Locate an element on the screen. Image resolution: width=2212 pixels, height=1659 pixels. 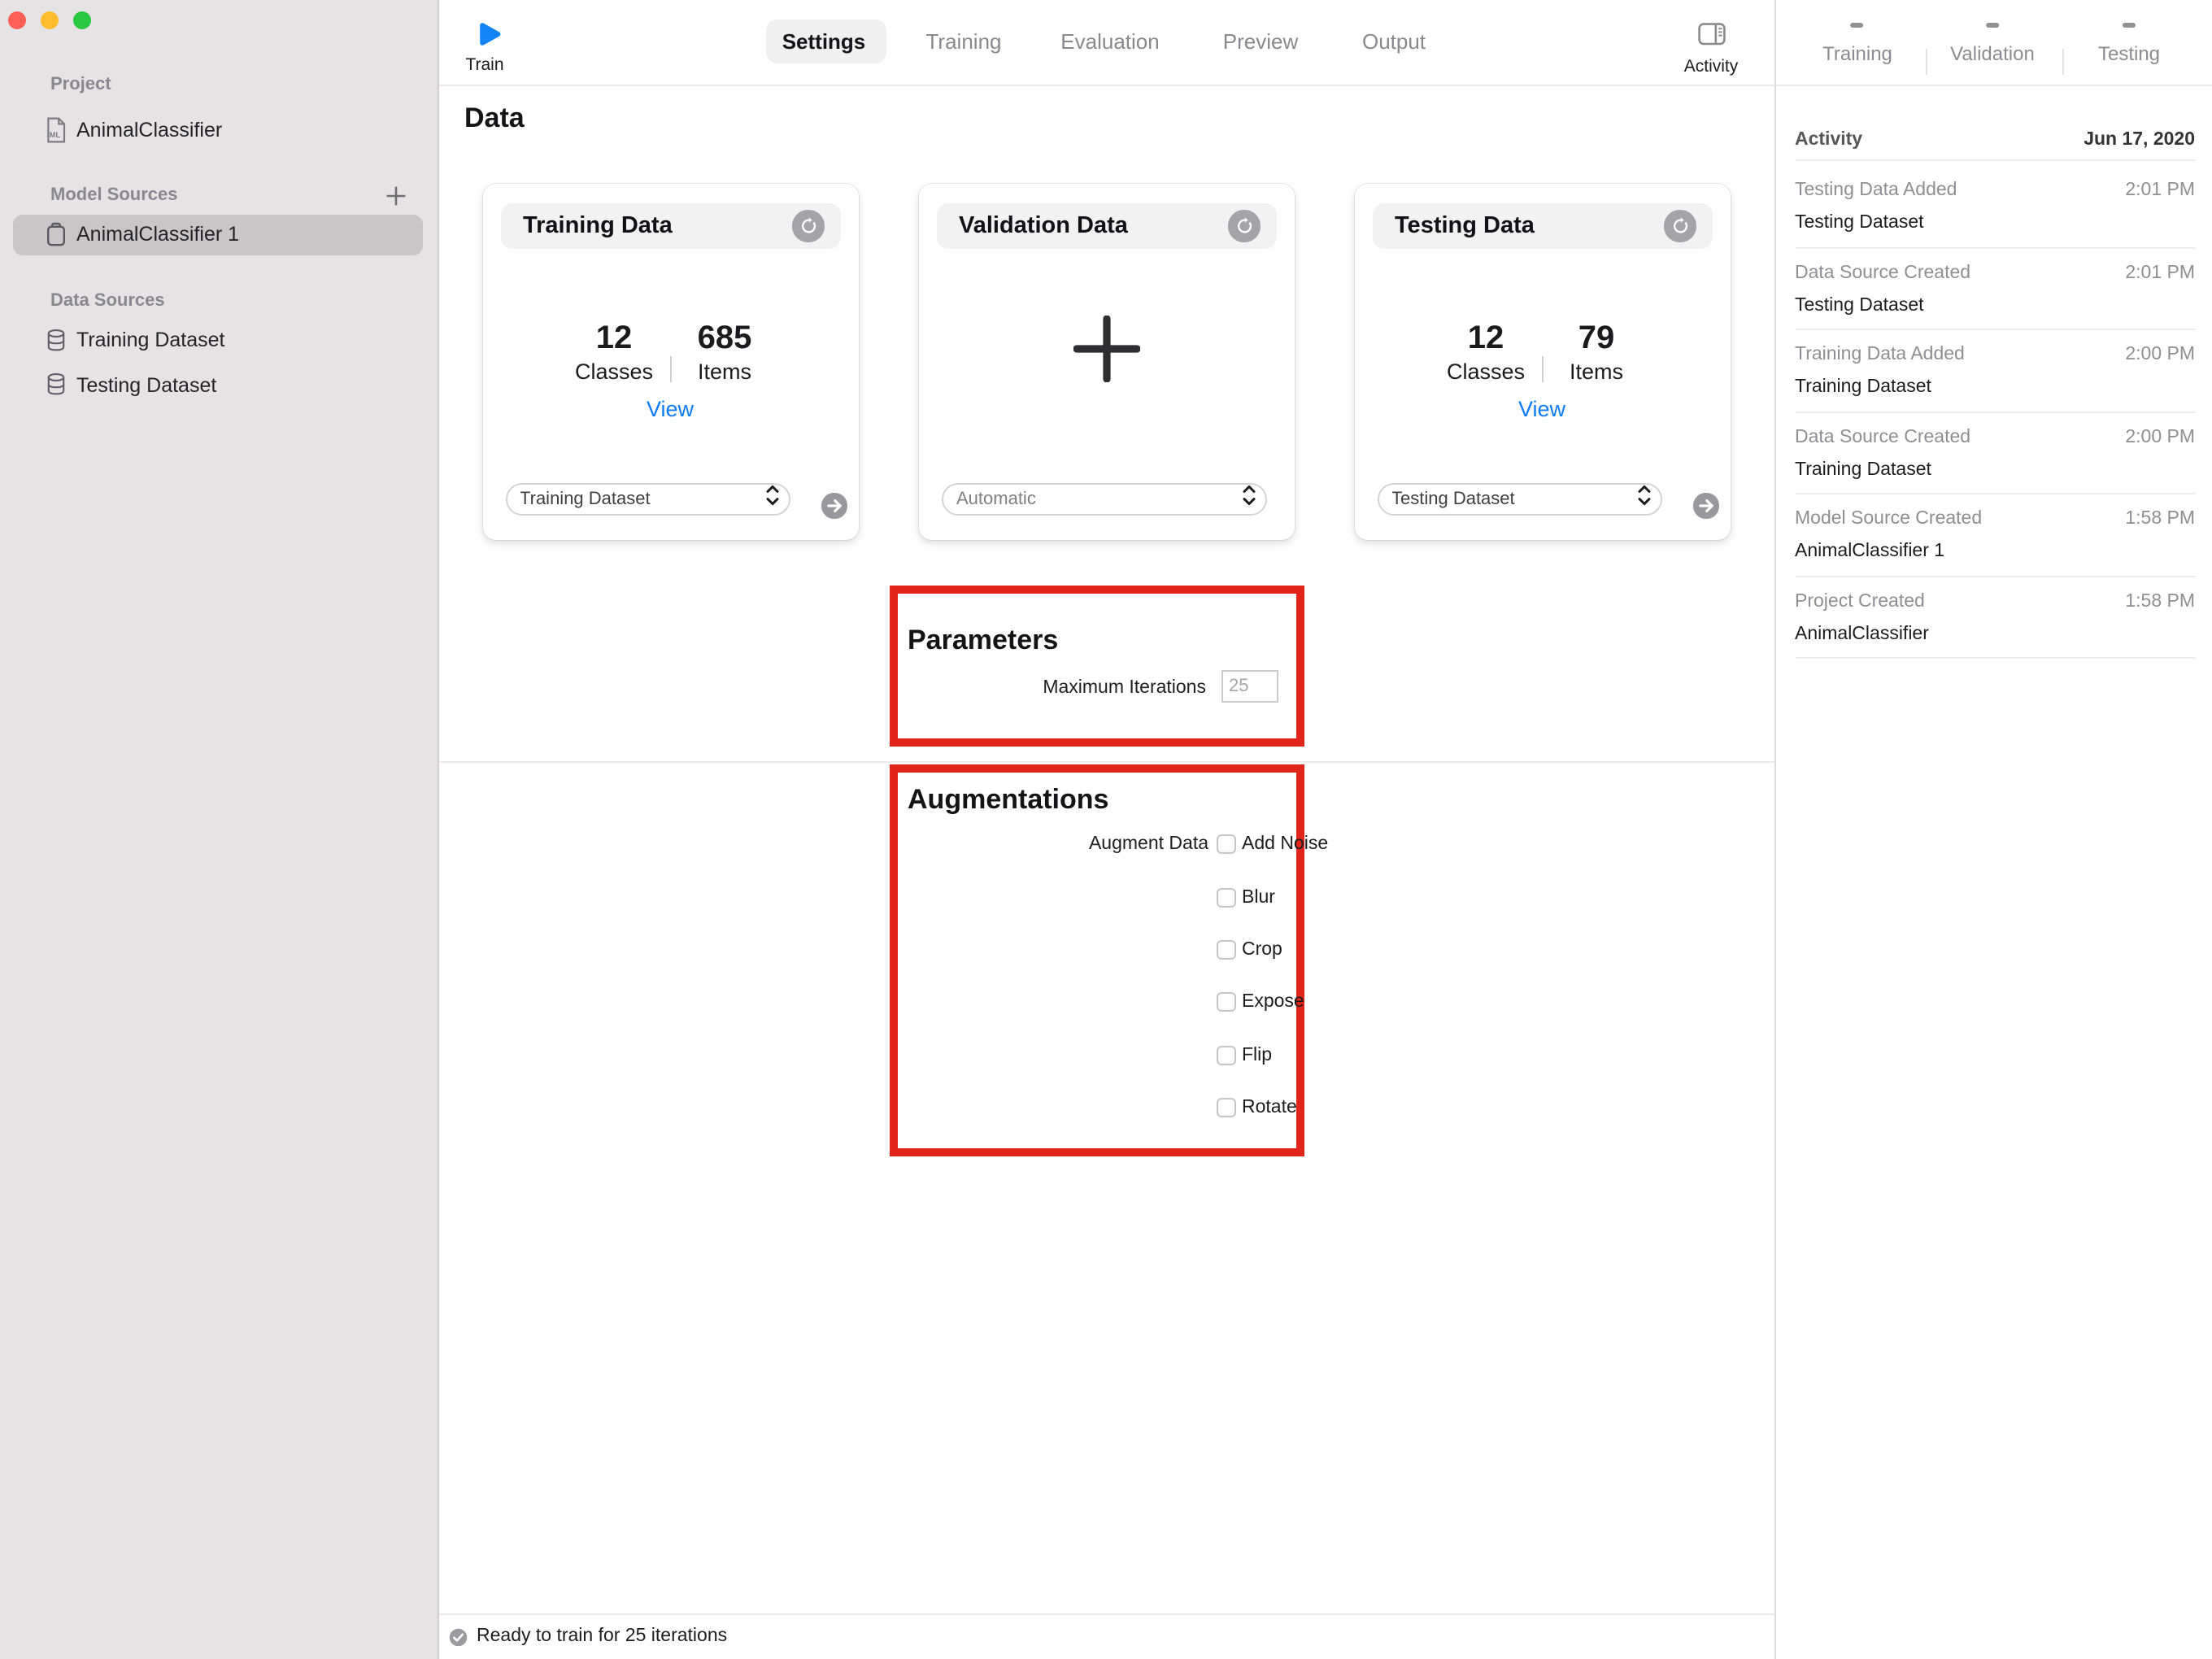
tab-evaluation: Evaluation is located at coordinates (1109, 41).